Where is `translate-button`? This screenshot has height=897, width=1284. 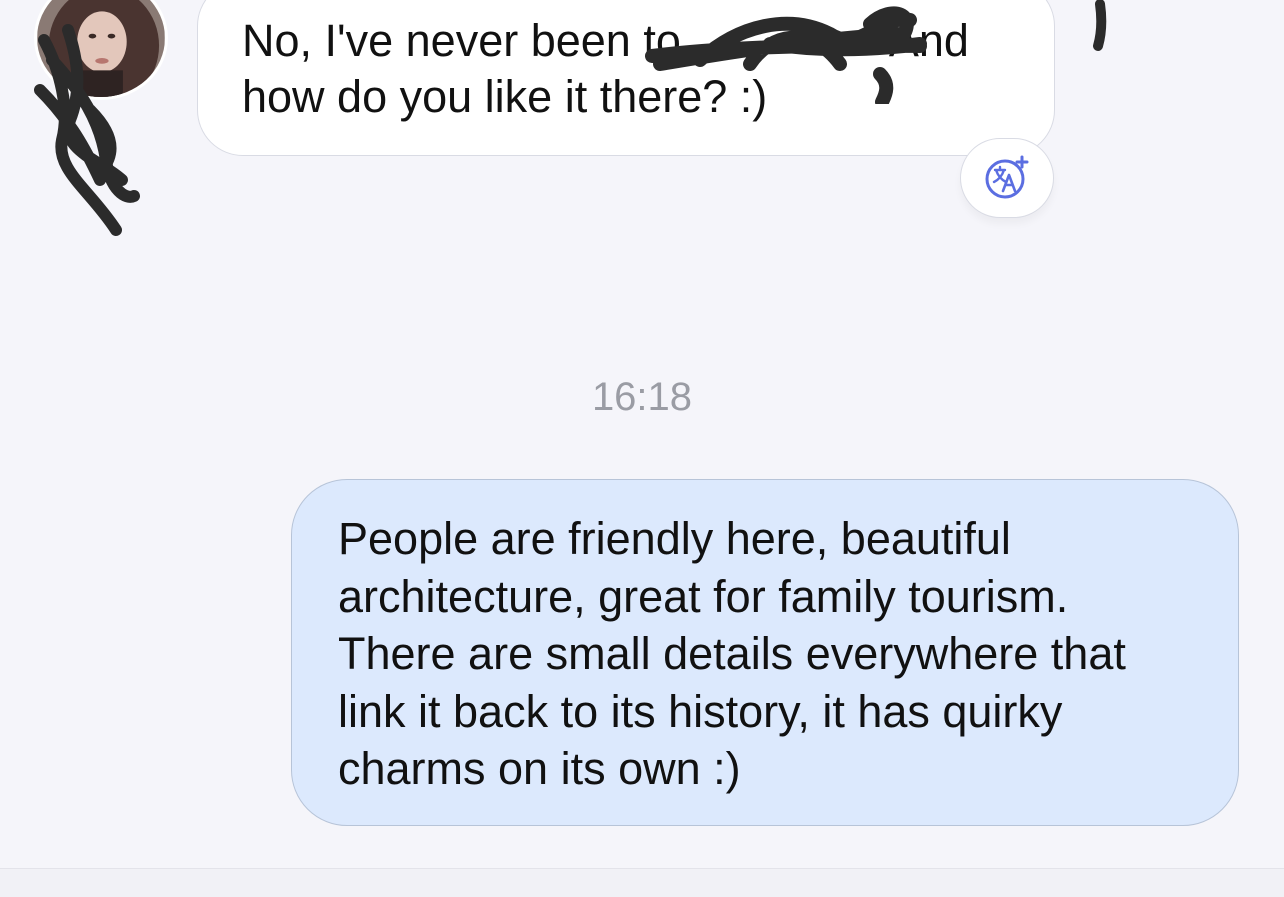
translate-button is located at coordinates (1007, 178).